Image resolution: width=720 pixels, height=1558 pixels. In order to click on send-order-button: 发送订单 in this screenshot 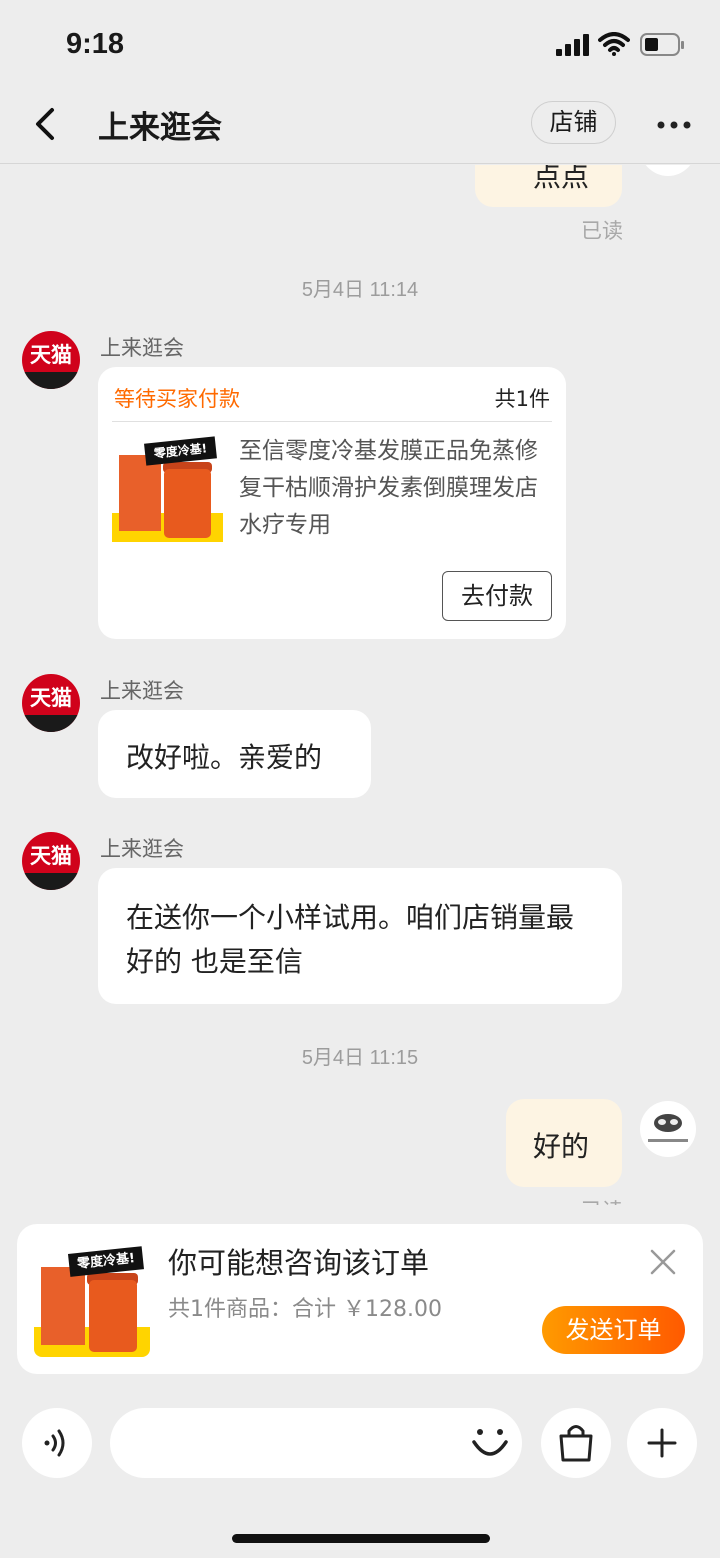, I will do `click(613, 1330)`.